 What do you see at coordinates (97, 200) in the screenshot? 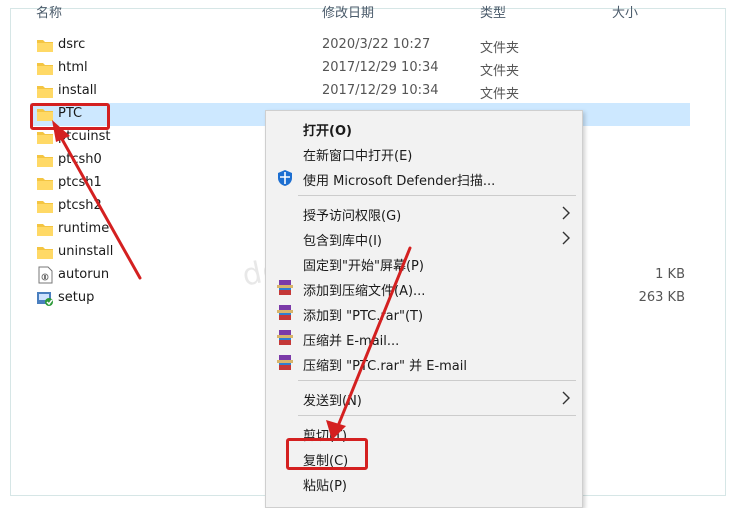
I see `arrow-to-ptc` at bounding box center [97, 200].